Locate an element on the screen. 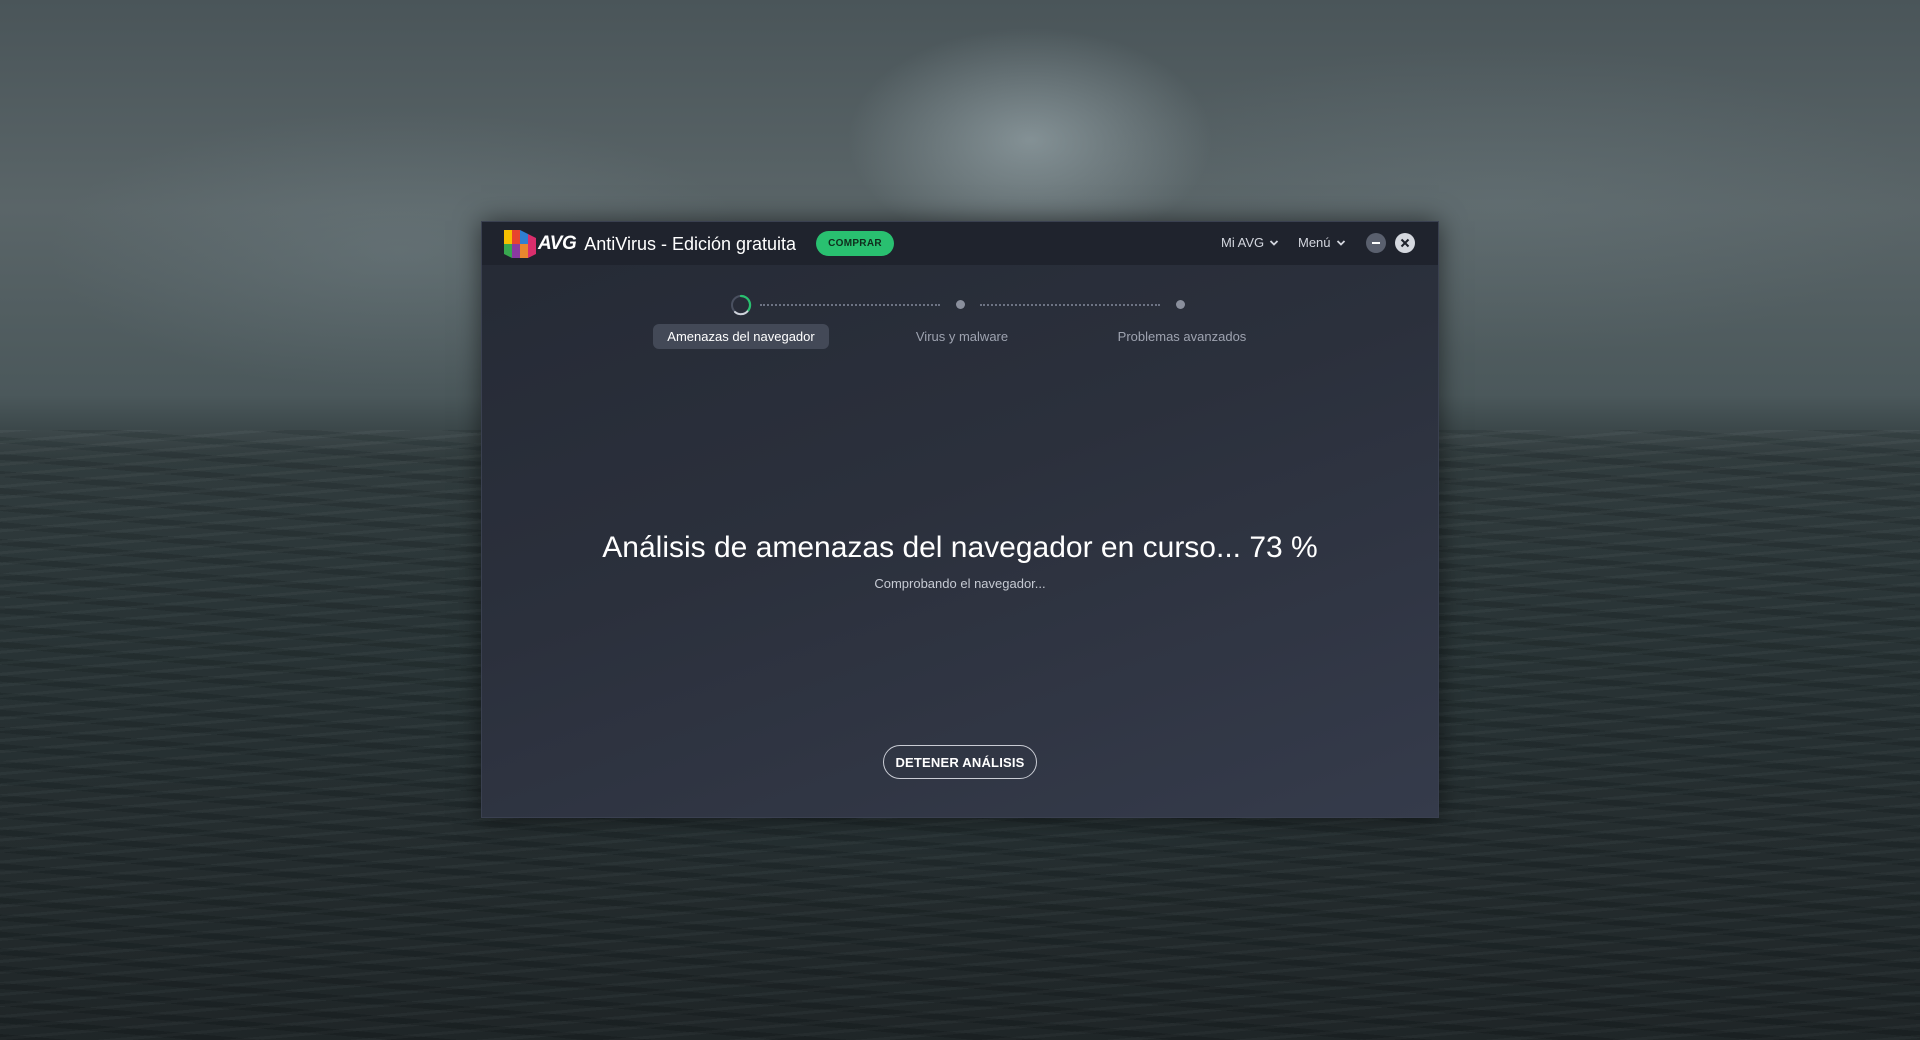 The width and height of the screenshot is (1920, 1040). brand-name: AVG is located at coordinates (557, 243).